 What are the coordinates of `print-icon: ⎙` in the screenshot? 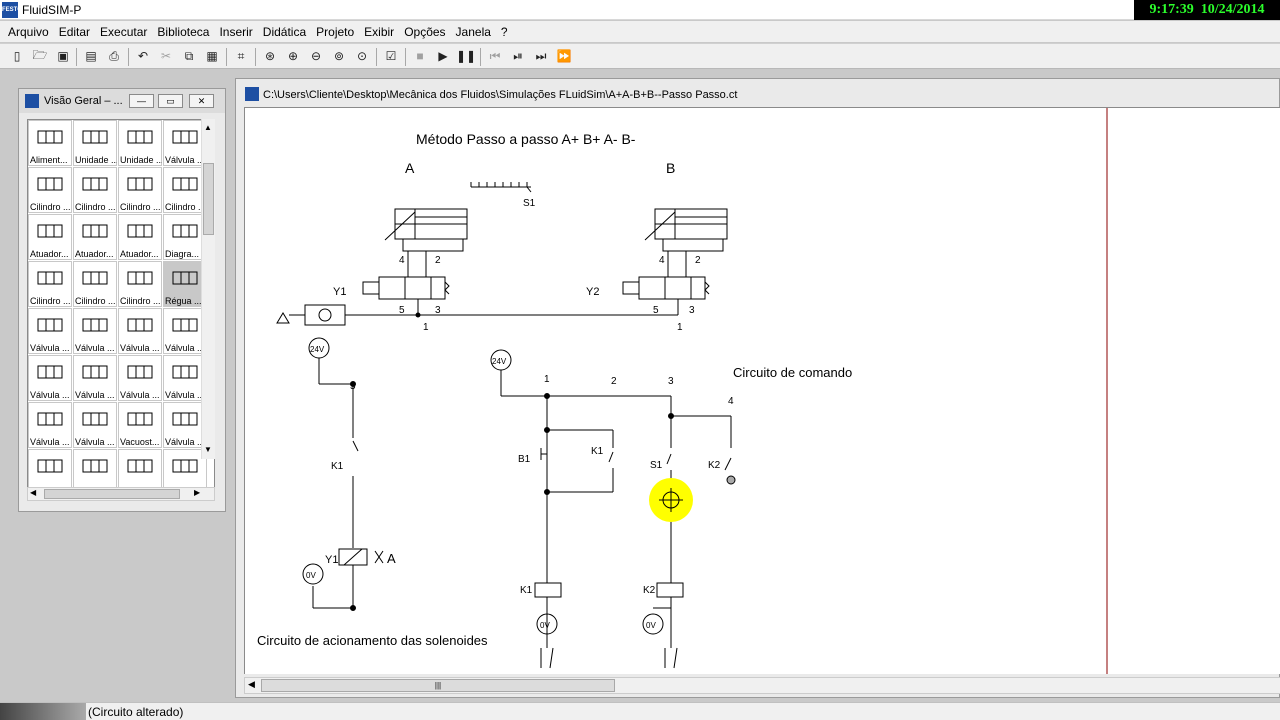 It's located at (114, 56).